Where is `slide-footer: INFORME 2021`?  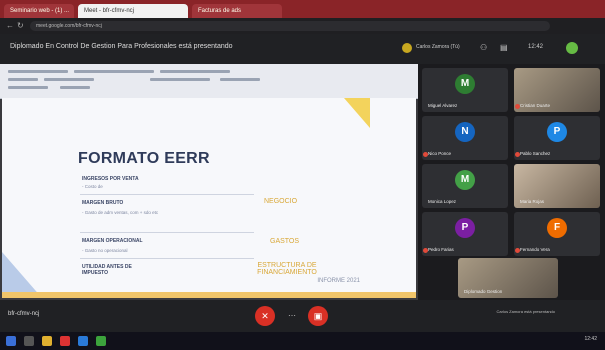 slide-footer: INFORME 2021 is located at coordinates (338, 281).